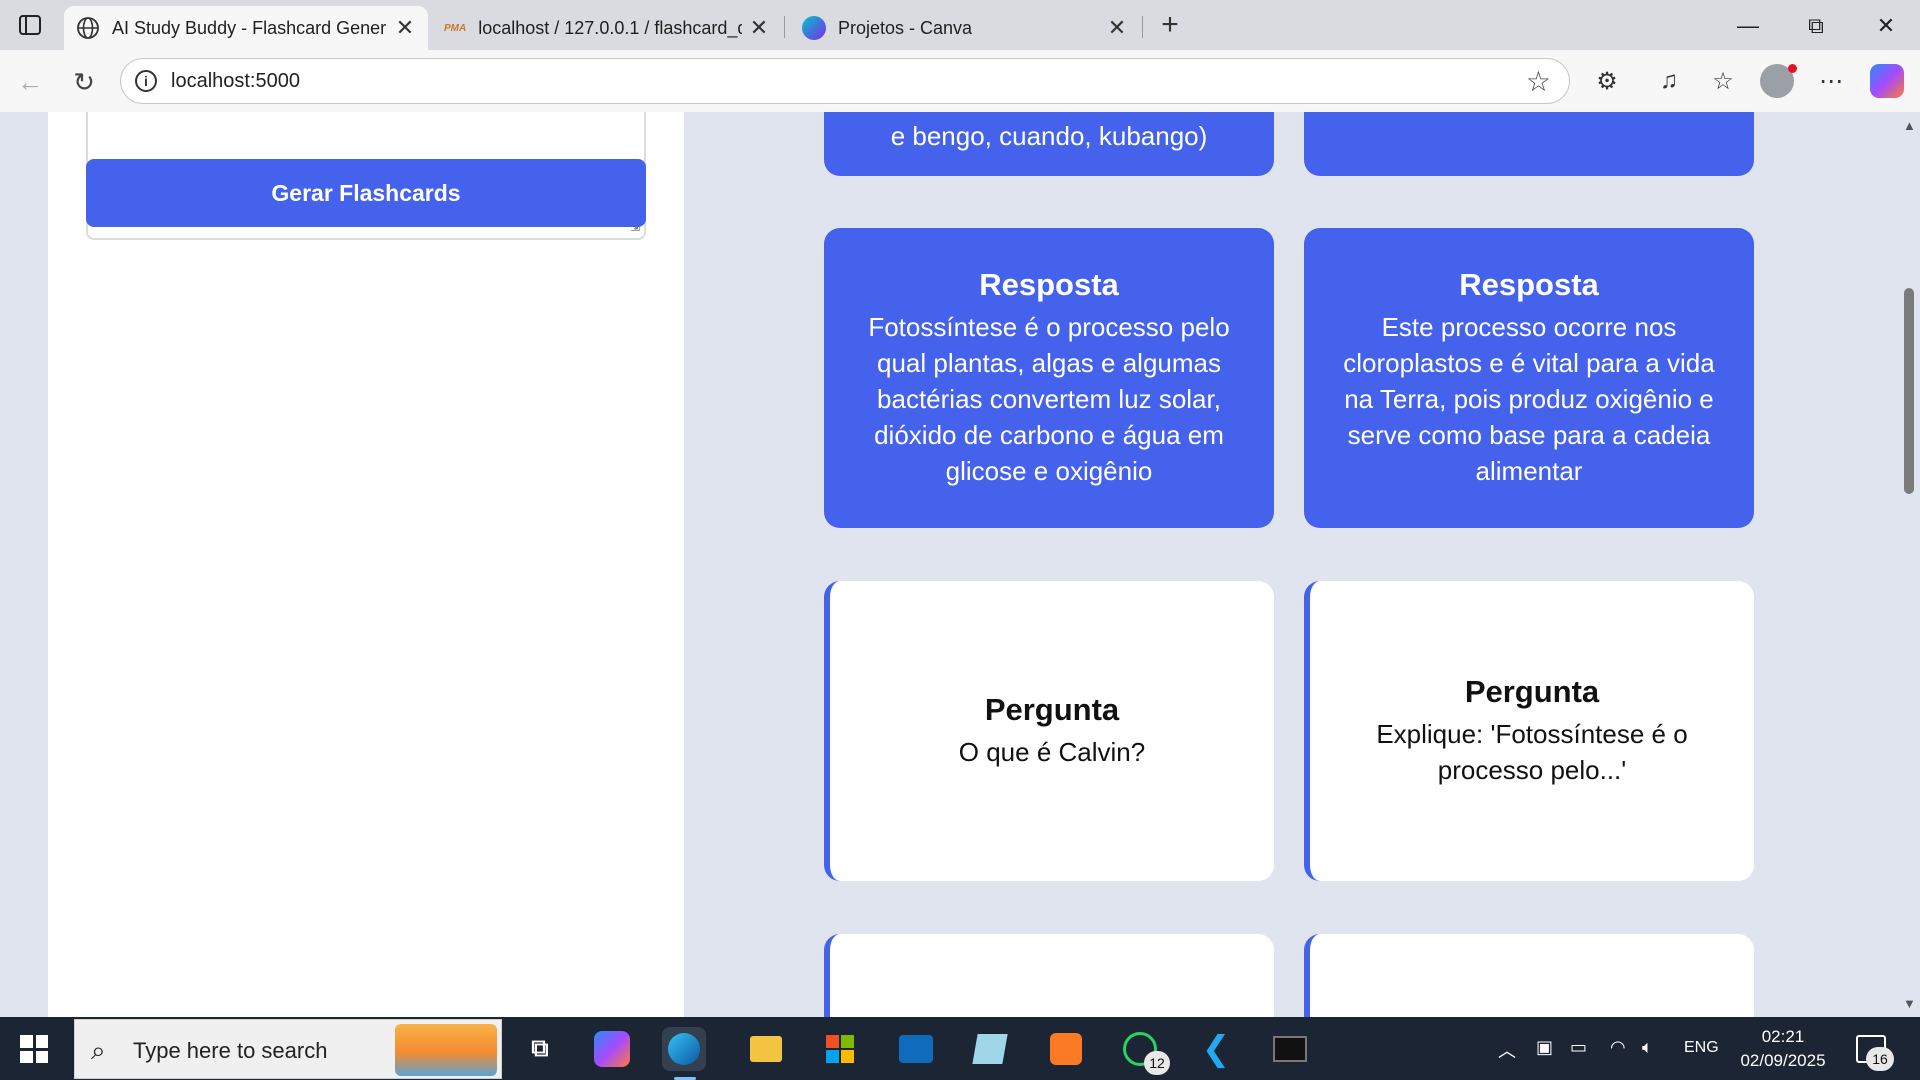  I want to click on tab-actions-icon, so click(30, 25).